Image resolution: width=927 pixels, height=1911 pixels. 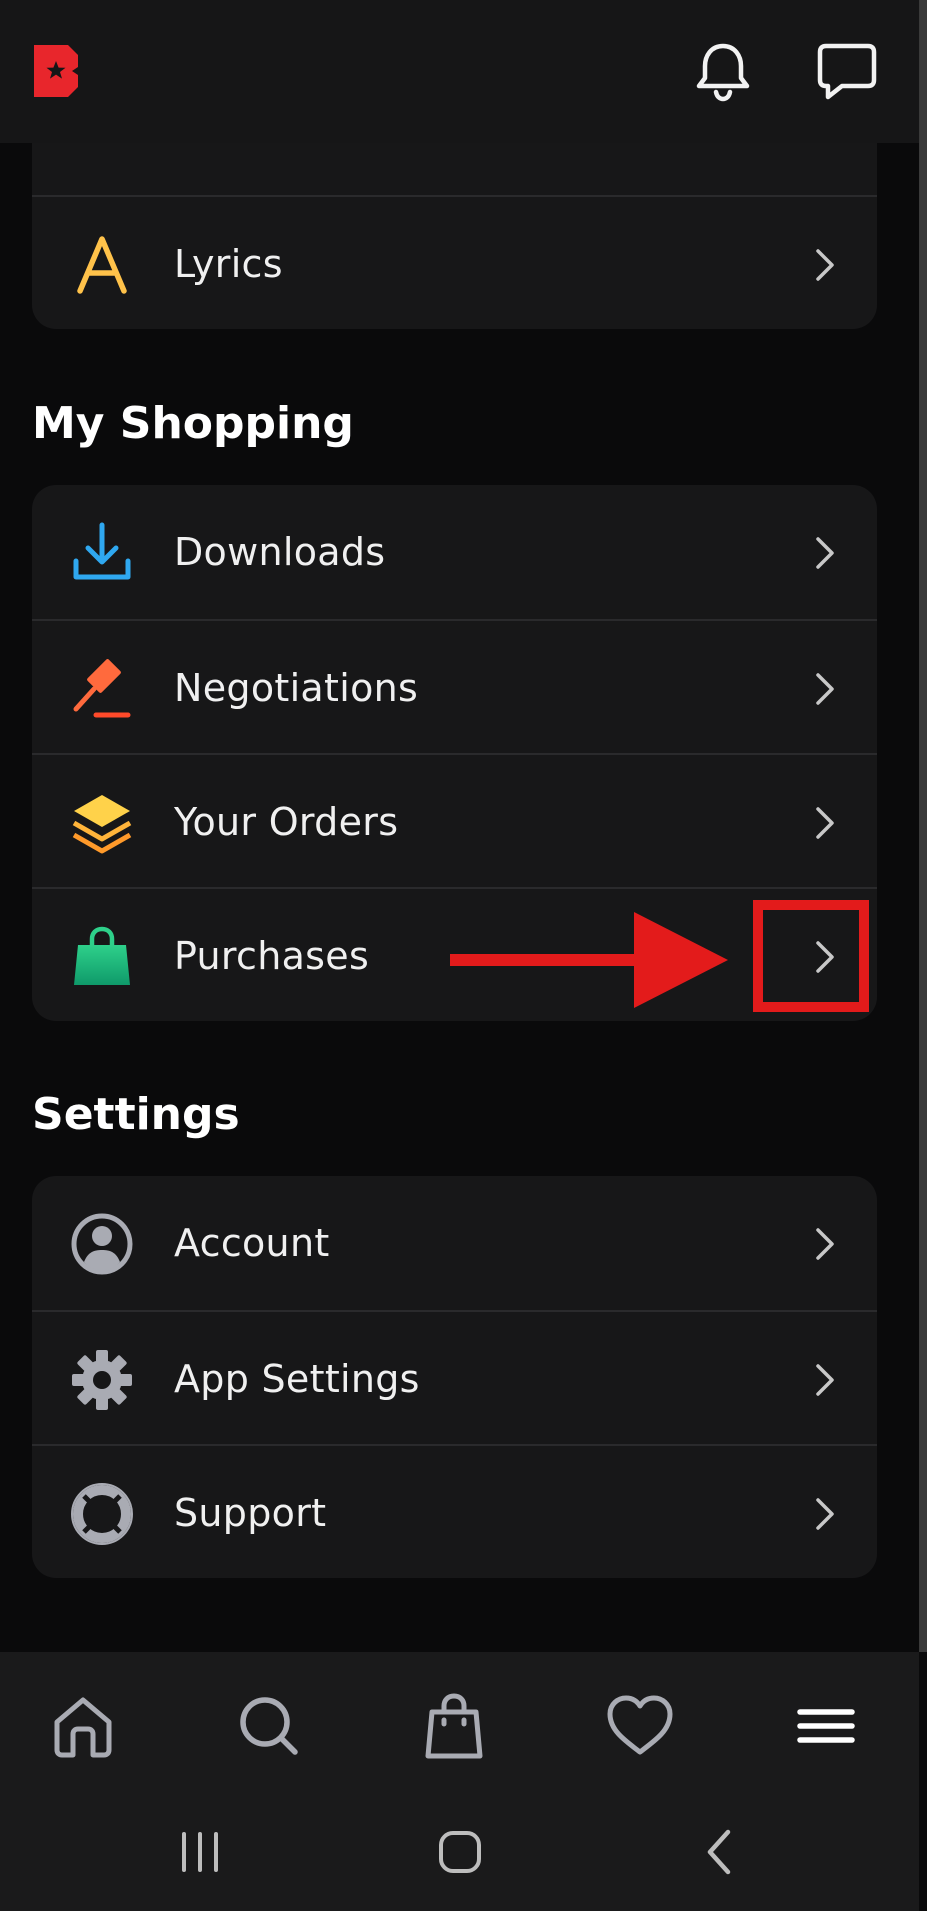 What do you see at coordinates (923, 826) in the screenshot?
I see `scrollbar` at bounding box center [923, 826].